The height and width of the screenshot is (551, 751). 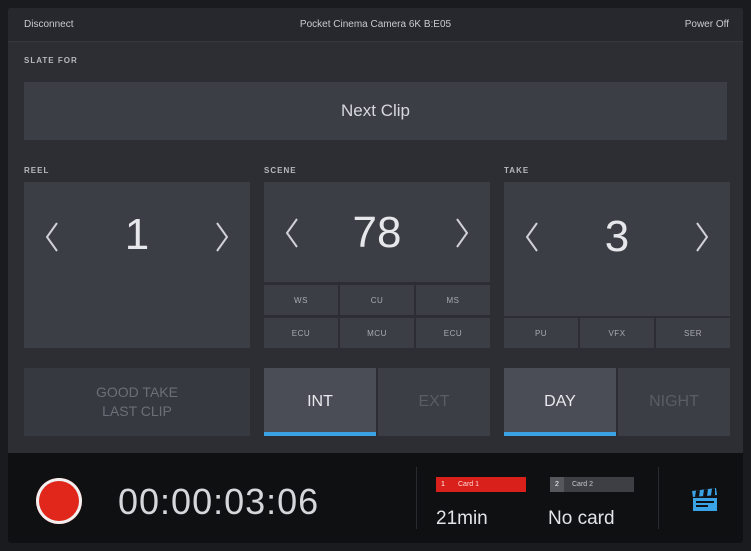 What do you see at coordinates (59, 501) in the screenshot?
I see `record-button` at bounding box center [59, 501].